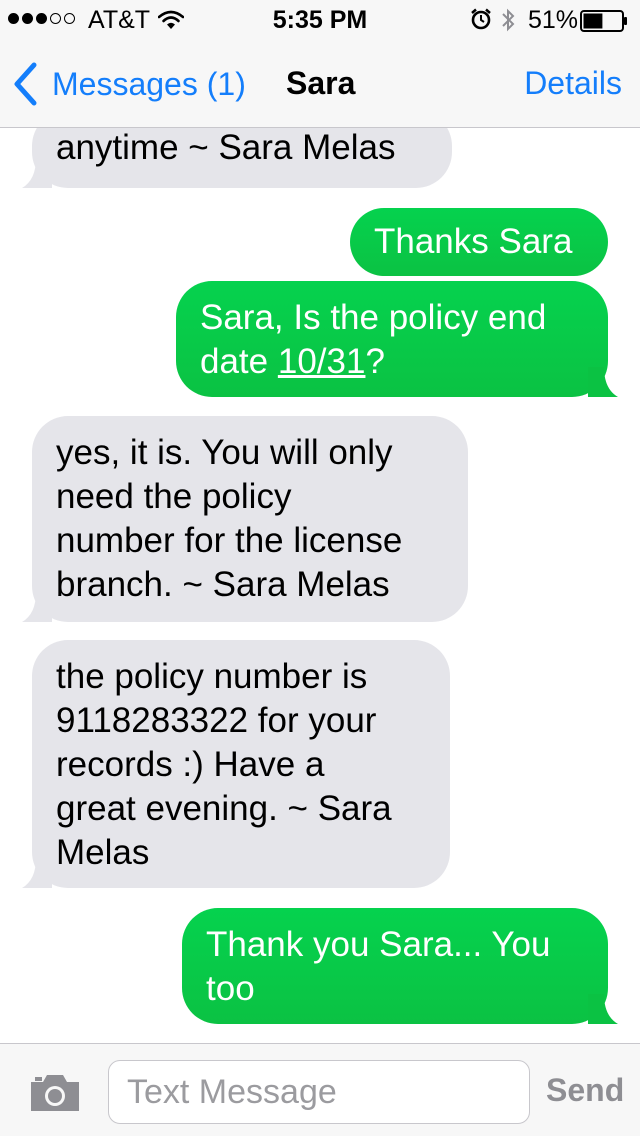 The width and height of the screenshot is (640, 1136). What do you see at coordinates (375, 361) in the screenshot?
I see `message-text-part: ?` at bounding box center [375, 361].